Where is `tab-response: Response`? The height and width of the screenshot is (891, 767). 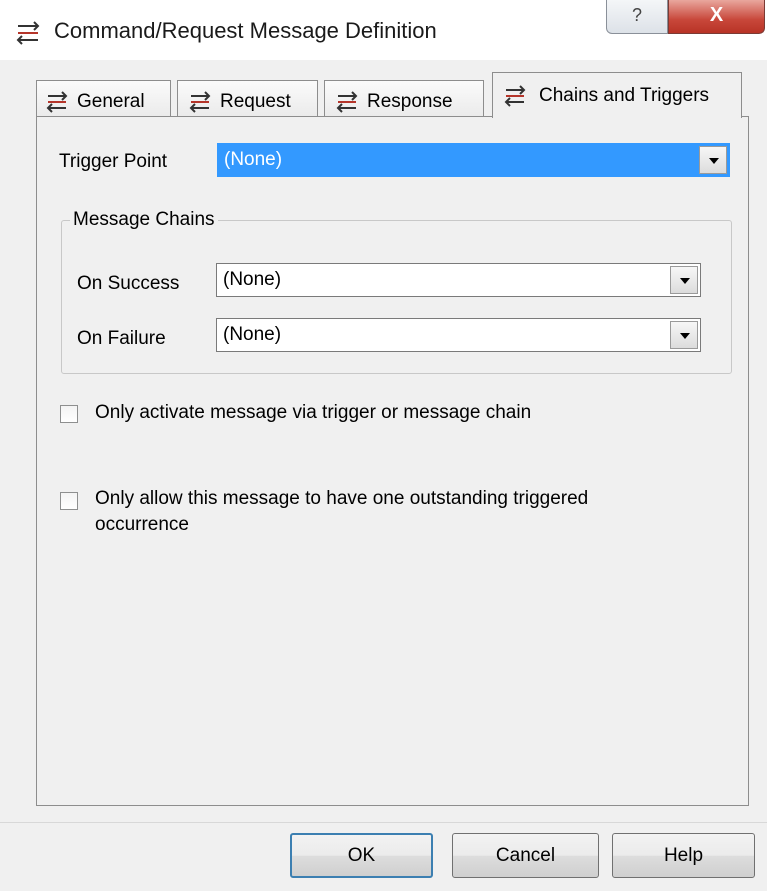 tab-response: Response is located at coordinates (404, 100).